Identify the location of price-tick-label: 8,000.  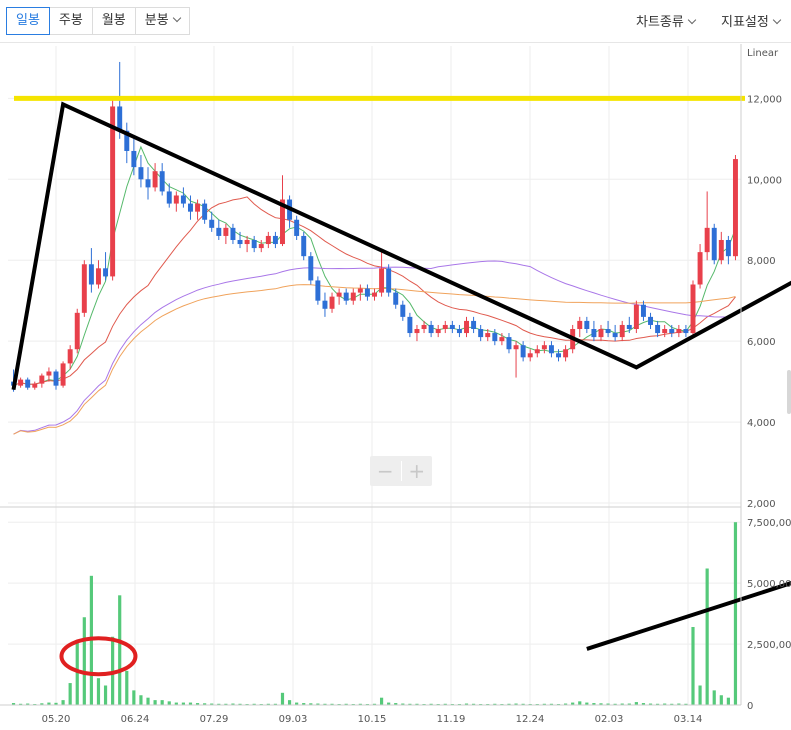
(761, 261).